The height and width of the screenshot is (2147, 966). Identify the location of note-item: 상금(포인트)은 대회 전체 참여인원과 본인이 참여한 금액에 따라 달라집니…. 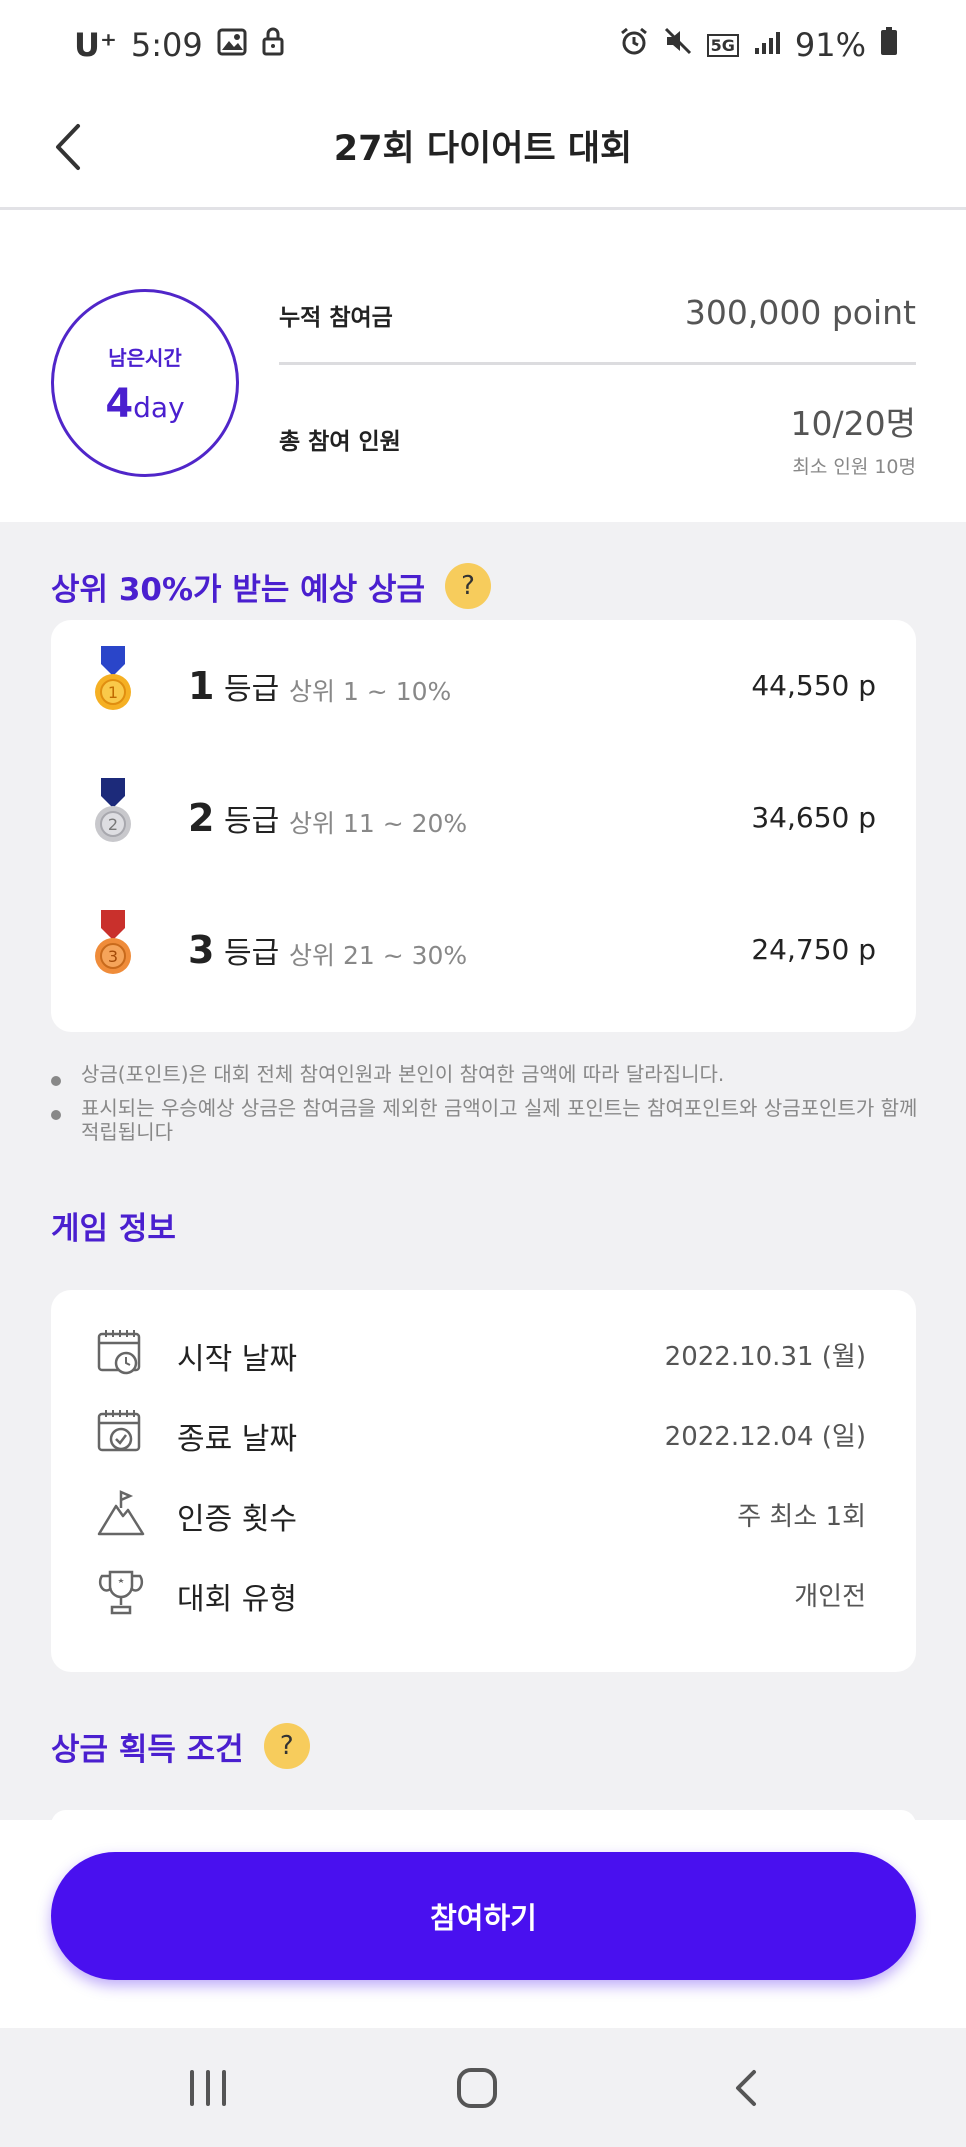
(486, 1074).